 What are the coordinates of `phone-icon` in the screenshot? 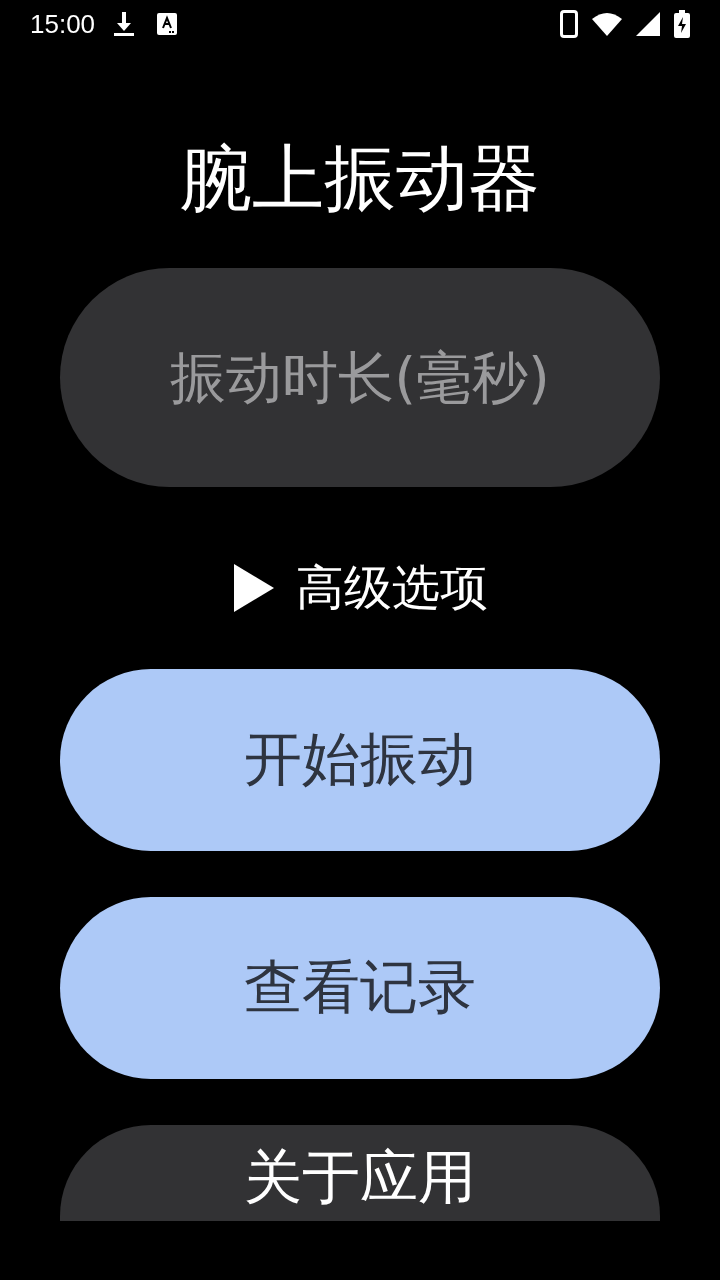 It's located at (569, 24).